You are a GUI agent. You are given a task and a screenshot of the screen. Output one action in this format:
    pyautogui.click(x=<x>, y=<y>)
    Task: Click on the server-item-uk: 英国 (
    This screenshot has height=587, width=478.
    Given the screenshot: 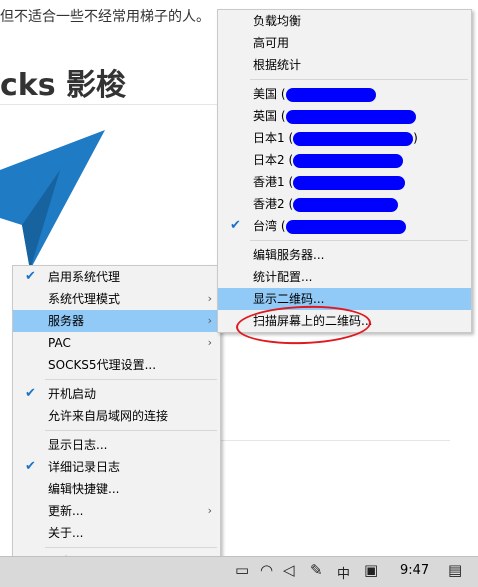 What is the action you would take?
    pyautogui.click(x=344, y=116)
    